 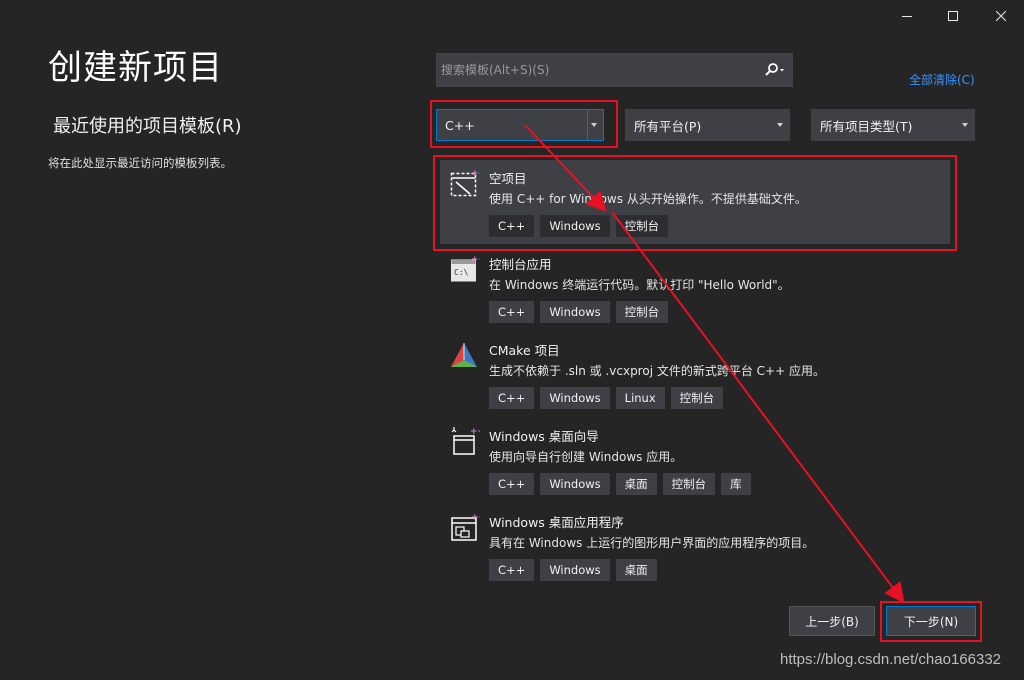 What do you see at coordinates (953, 16) in the screenshot?
I see `maximize-icon` at bounding box center [953, 16].